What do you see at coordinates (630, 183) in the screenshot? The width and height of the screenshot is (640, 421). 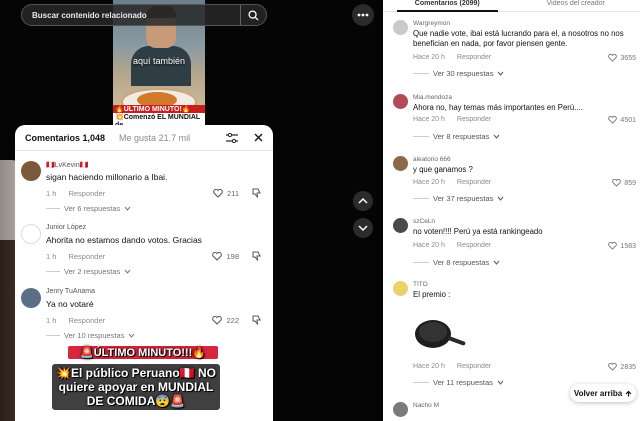 I see `like-count: 859` at bounding box center [630, 183].